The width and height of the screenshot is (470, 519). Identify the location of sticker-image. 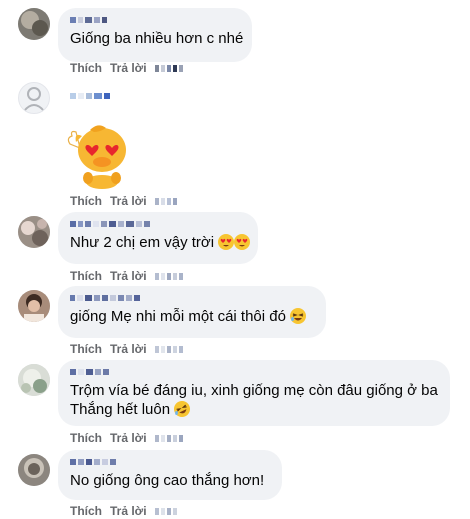
(99, 154).